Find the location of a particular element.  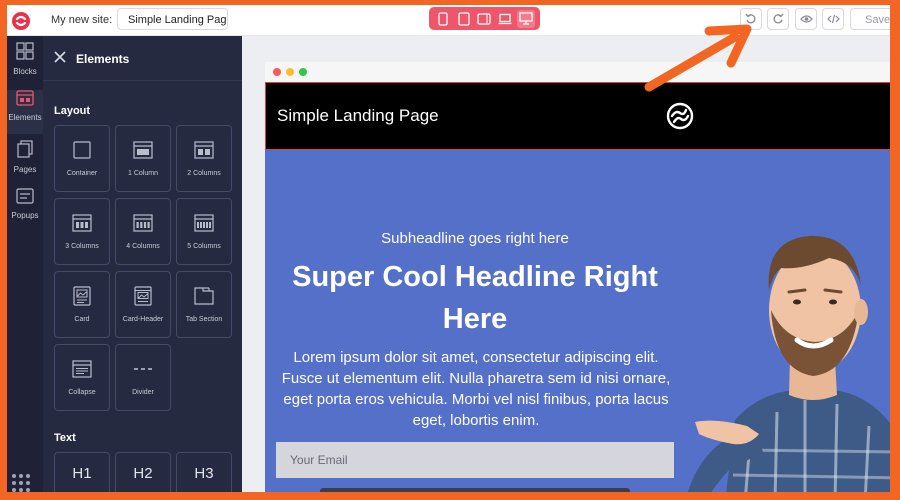

close-icon is located at coordinates (60, 57).